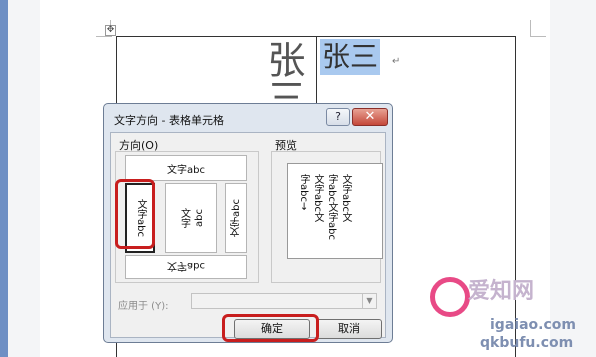  Describe the element at coordinates (169, 120) in the screenshot. I see `dialog-title: 文字方向 - 表格单元格` at that location.